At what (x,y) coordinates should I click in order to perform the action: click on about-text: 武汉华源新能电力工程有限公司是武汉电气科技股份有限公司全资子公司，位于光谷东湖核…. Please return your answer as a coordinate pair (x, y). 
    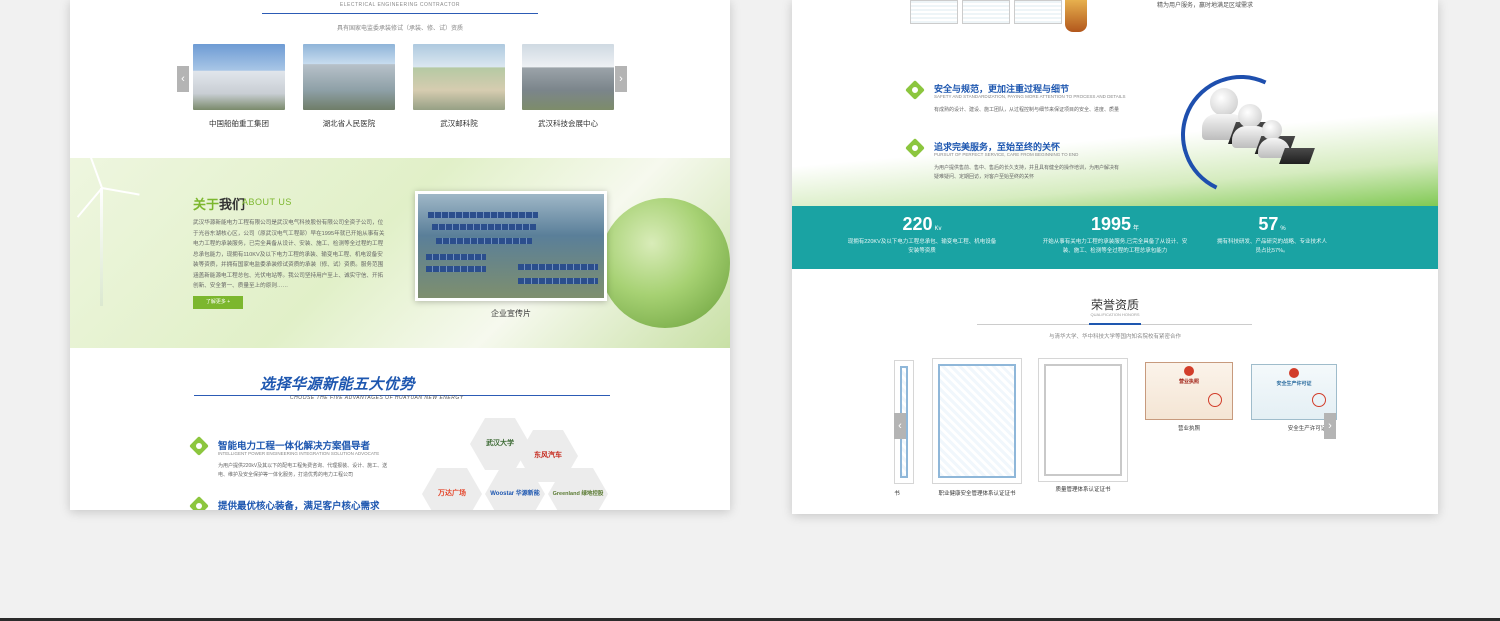
    Looking at the image, I should click on (289, 254).